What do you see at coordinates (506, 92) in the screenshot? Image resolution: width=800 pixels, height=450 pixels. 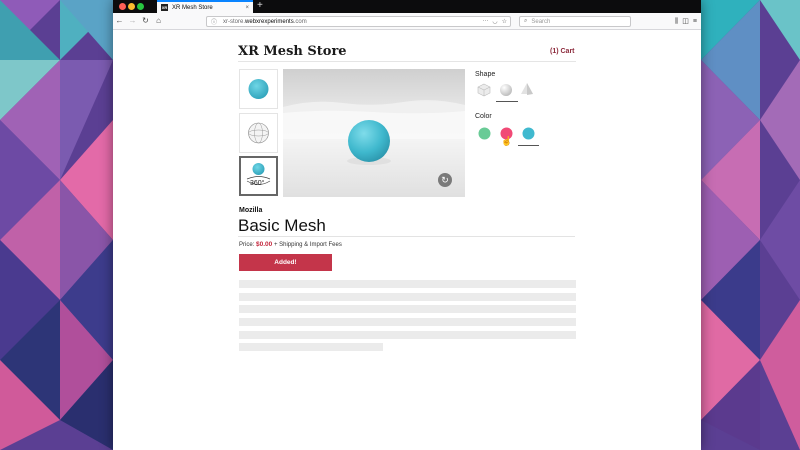 I see `shape-option-sphere` at bounding box center [506, 92].